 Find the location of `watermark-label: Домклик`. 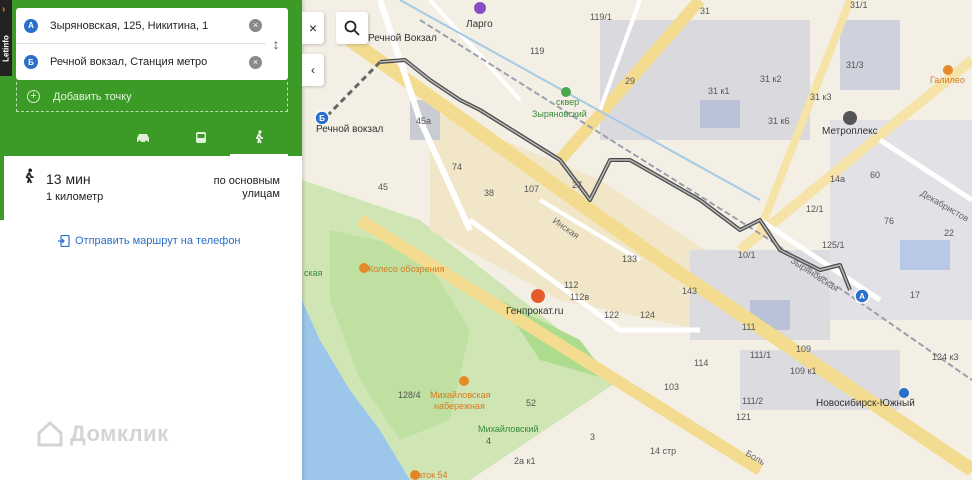

watermark-label: Домклик is located at coordinates (119, 433).